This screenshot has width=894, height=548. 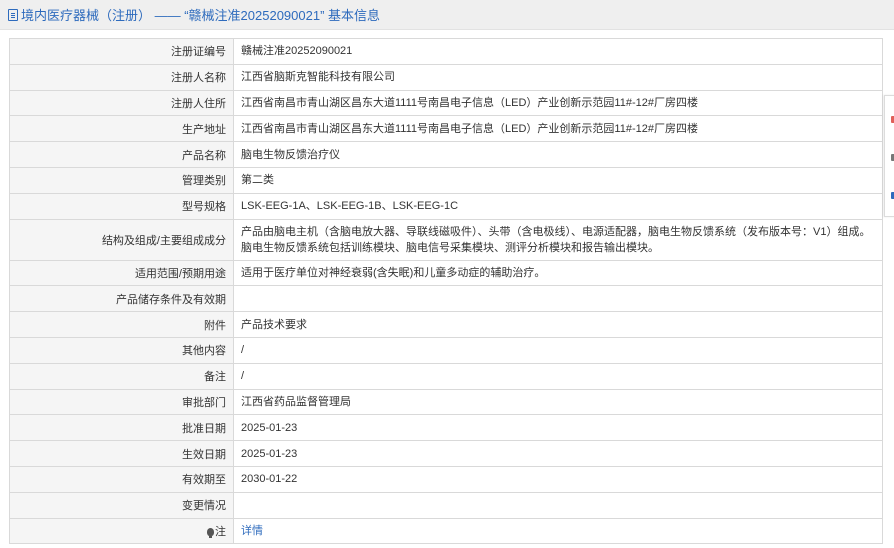 I want to click on row-value: 第二类, so click(x=558, y=180).